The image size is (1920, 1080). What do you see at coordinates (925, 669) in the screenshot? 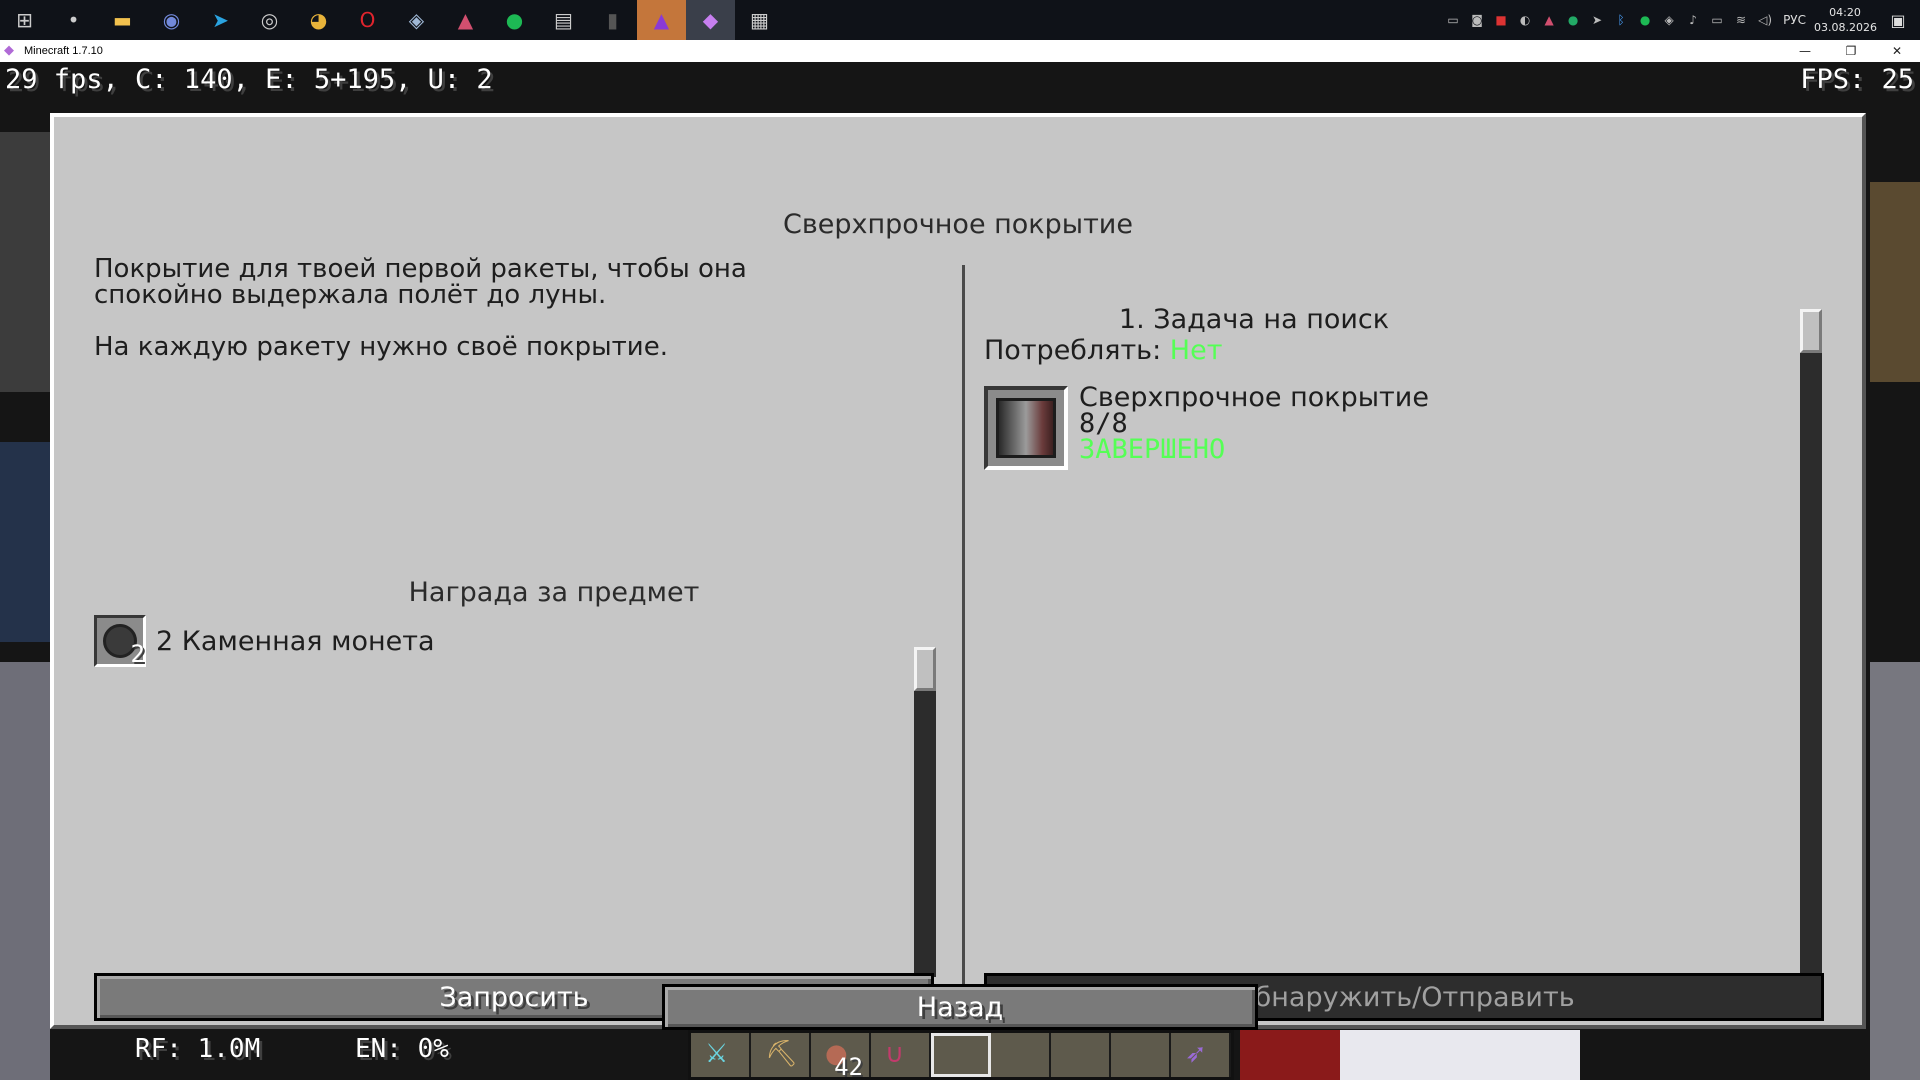
I see `reward-scrollbar-thumb` at bounding box center [925, 669].